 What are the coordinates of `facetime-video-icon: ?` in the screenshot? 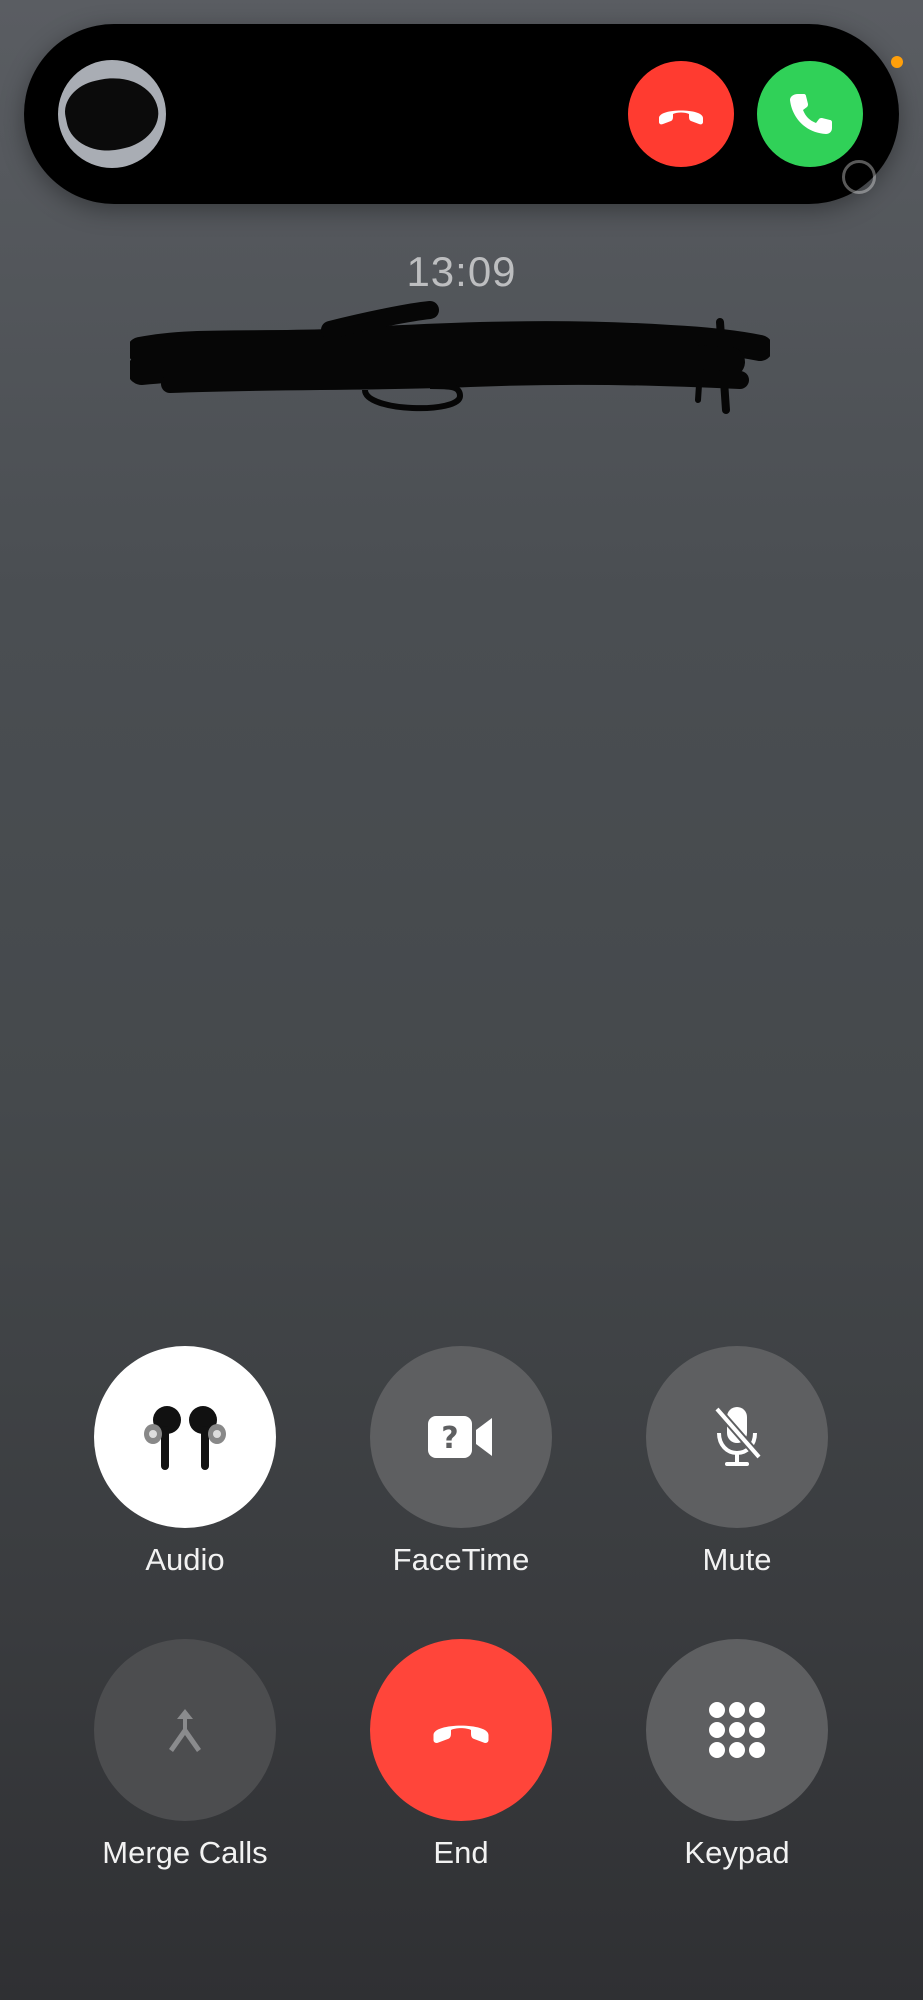 It's located at (460, 1437).